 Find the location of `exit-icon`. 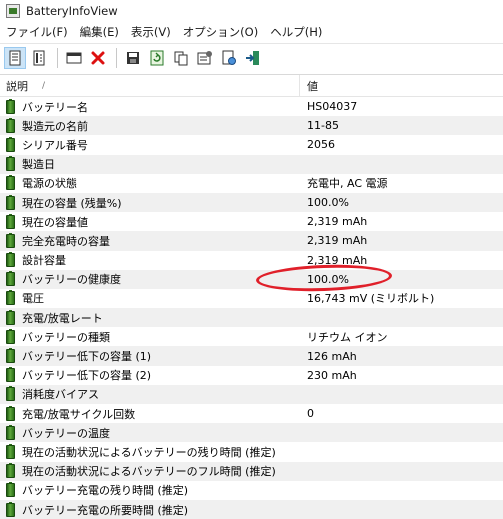

exit-icon is located at coordinates (252, 57).